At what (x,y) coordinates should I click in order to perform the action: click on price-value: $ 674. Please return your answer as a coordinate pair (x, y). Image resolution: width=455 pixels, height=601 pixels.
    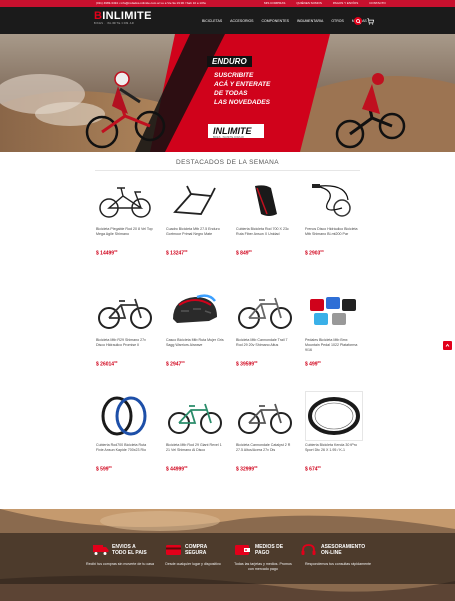
    Looking at the image, I should click on (311, 469).